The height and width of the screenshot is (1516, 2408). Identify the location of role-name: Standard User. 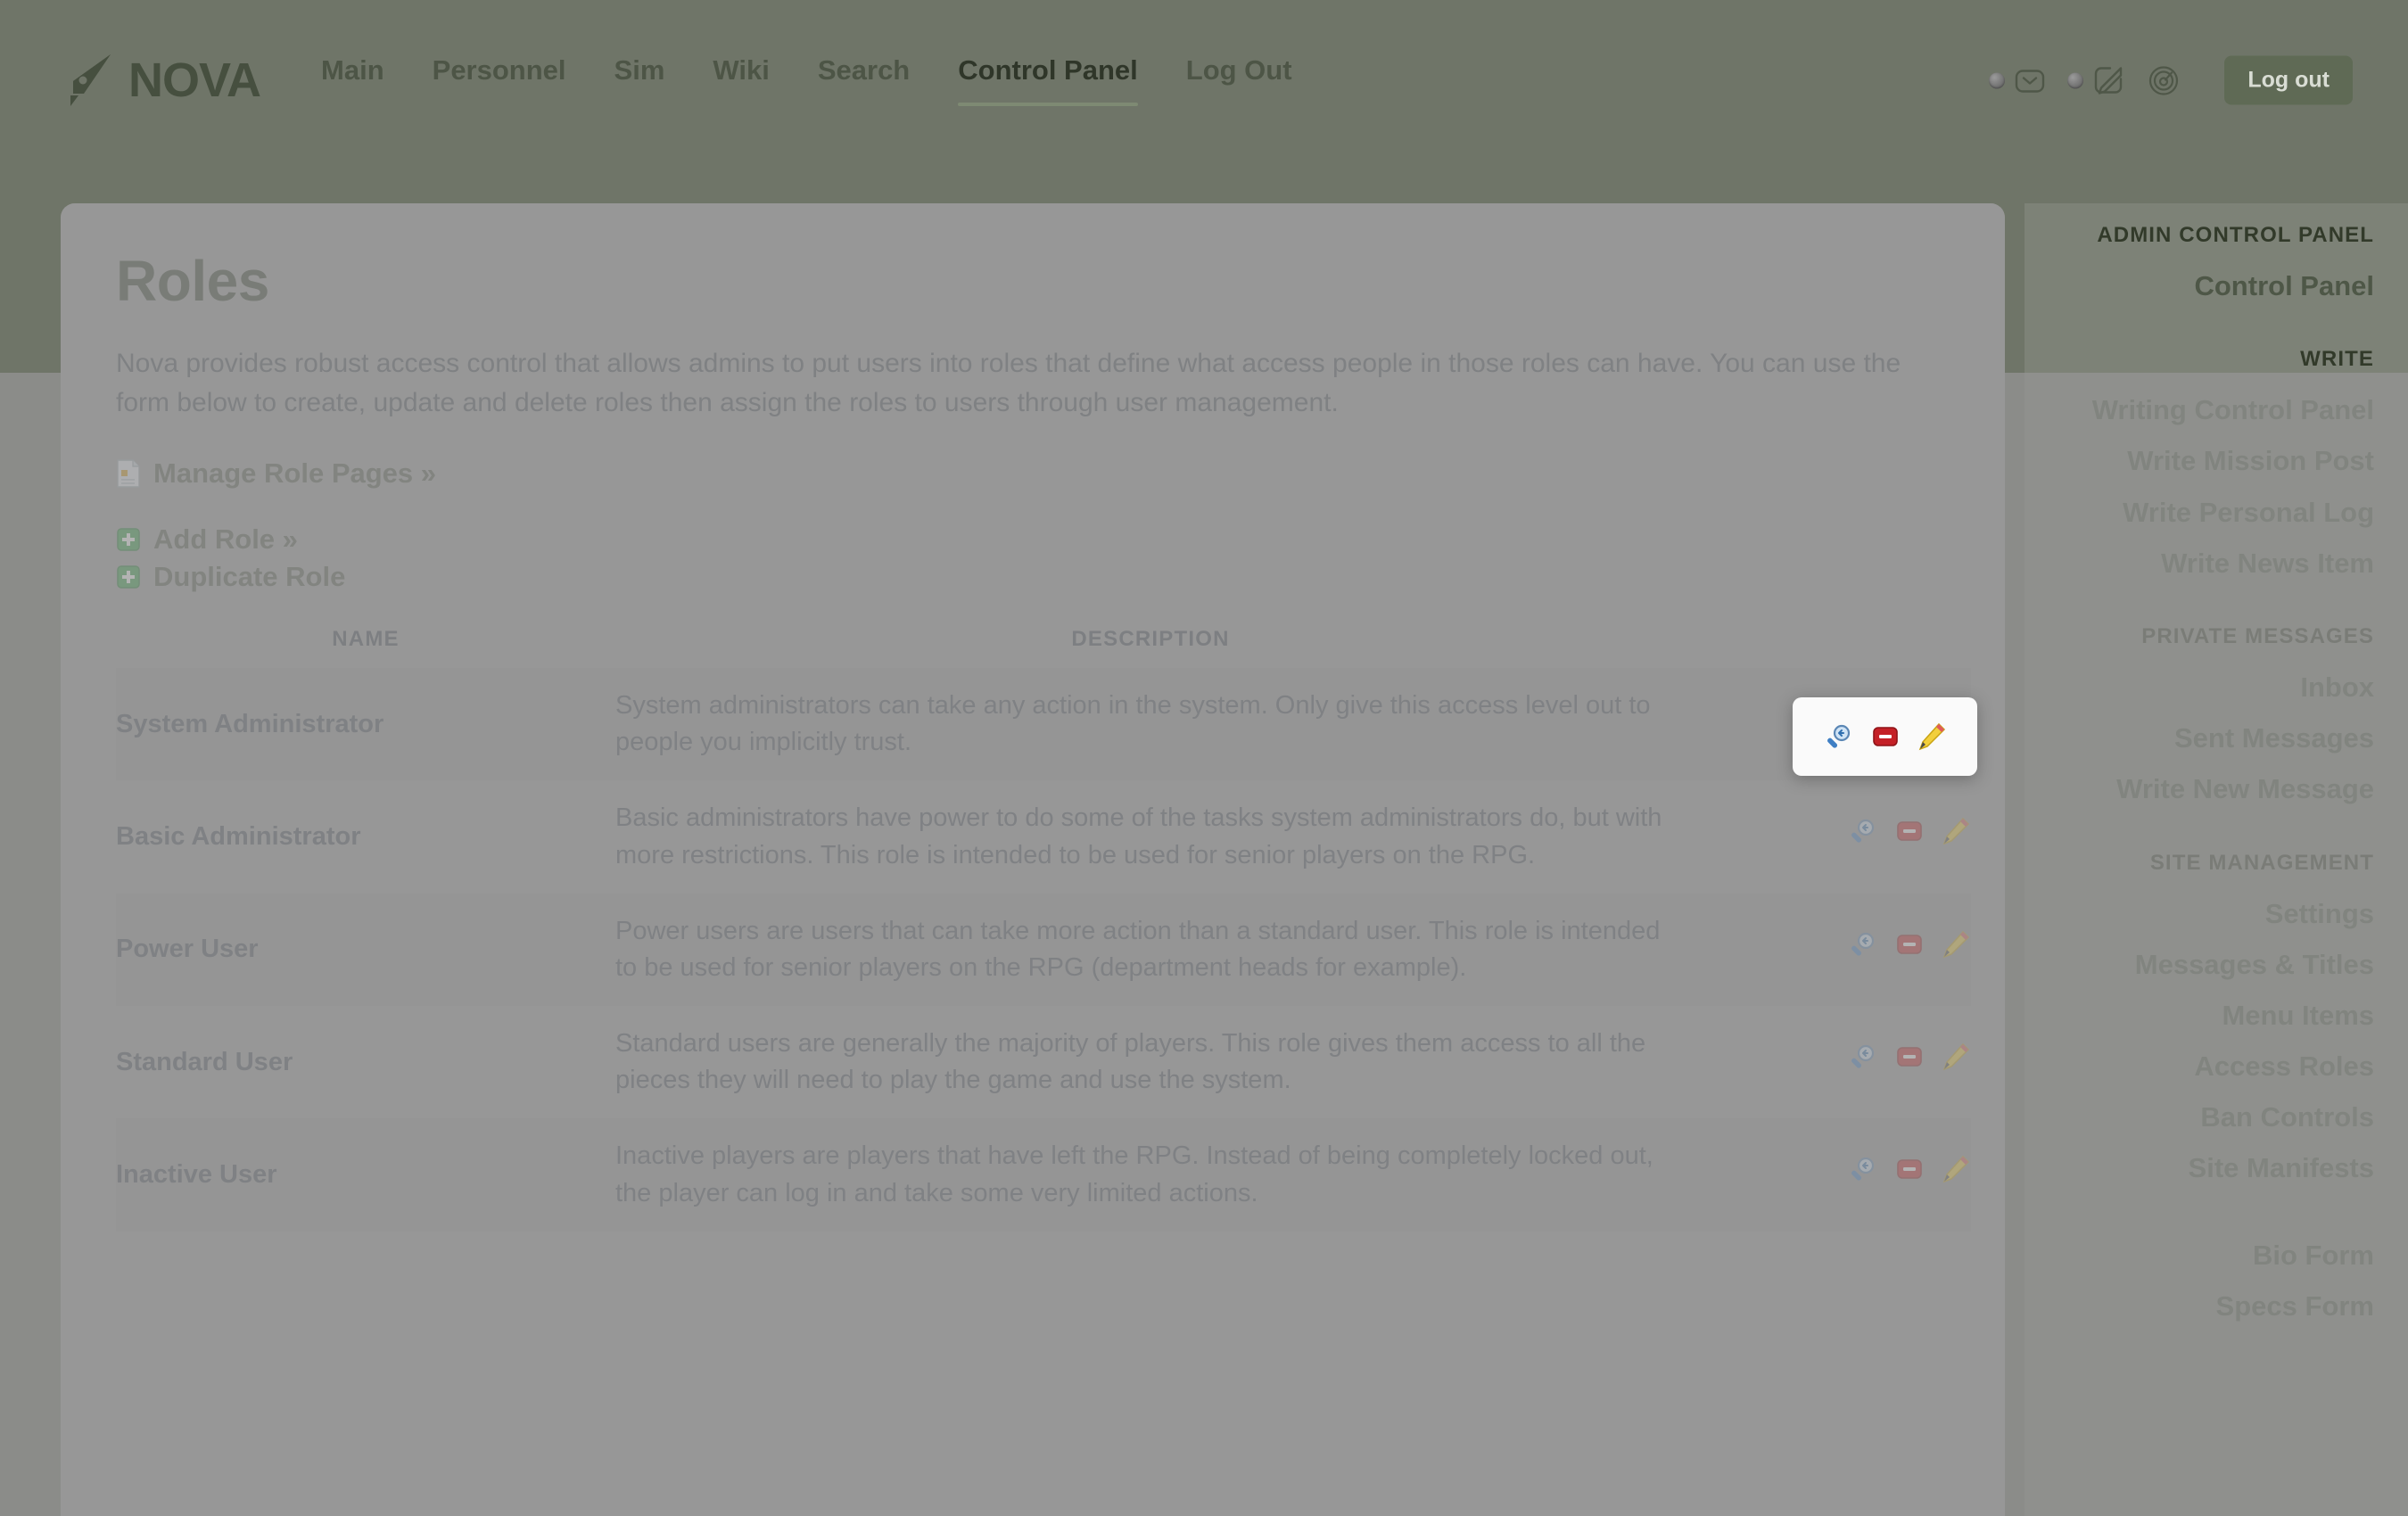
(204, 1061).